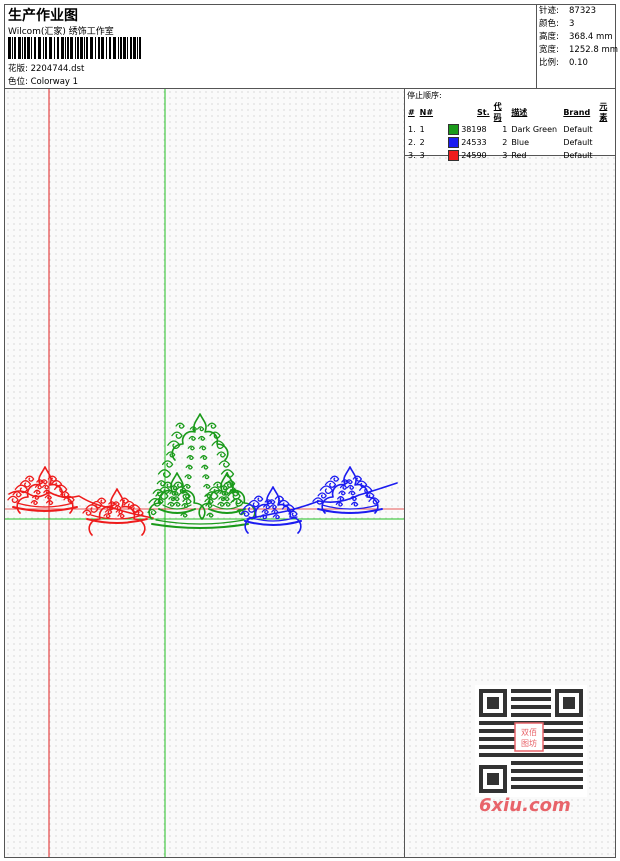 The width and height of the screenshot is (620, 861). I want to click on crown-embroidery-motif, so click(202, 474).